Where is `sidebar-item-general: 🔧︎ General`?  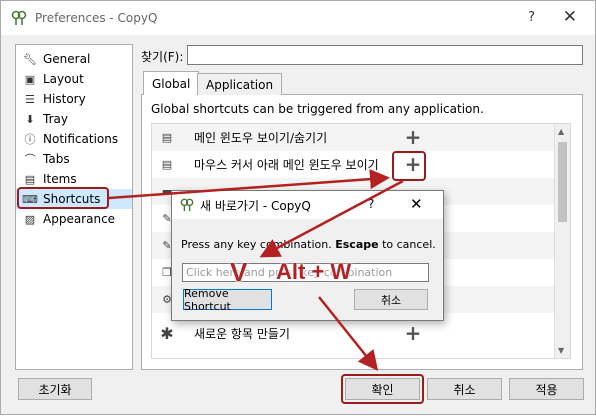
sidebar-item-general: 🔧︎ General is located at coordinates (74, 59).